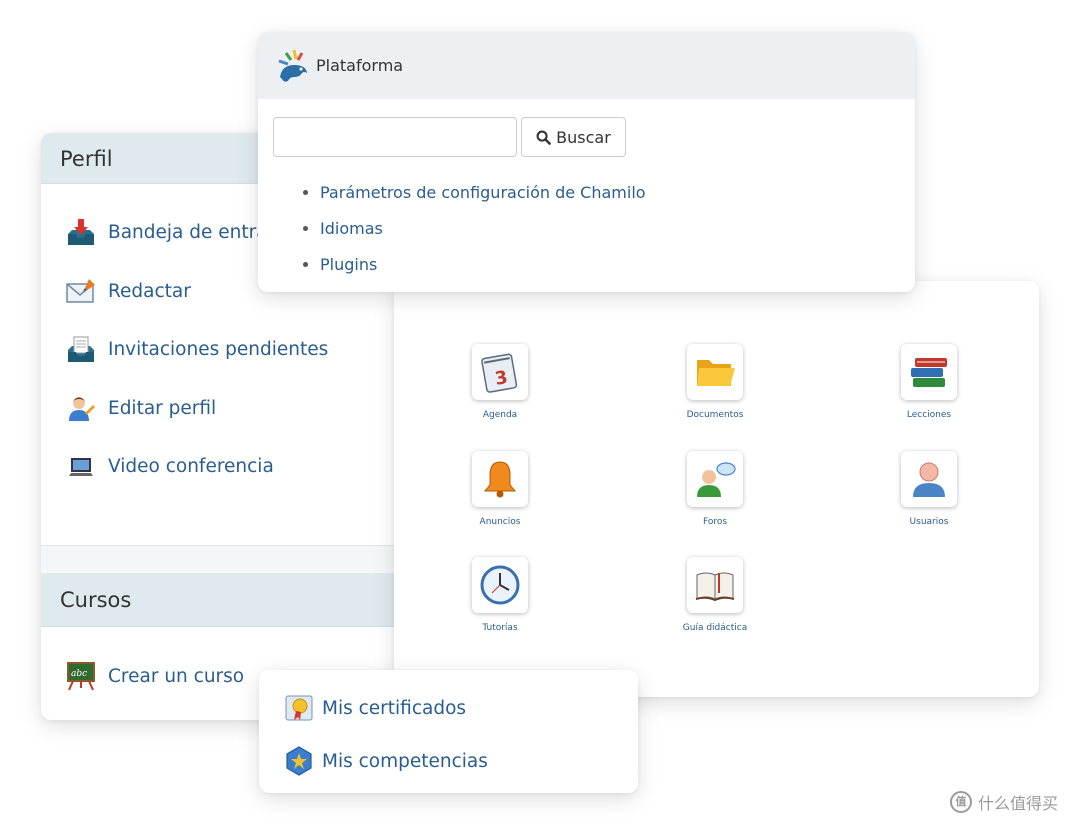 This screenshot has height=824, width=1080. What do you see at coordinates (81, 349) in the screenshot?
I see `pending-invitations-icon` at bounding box center [81, 349].